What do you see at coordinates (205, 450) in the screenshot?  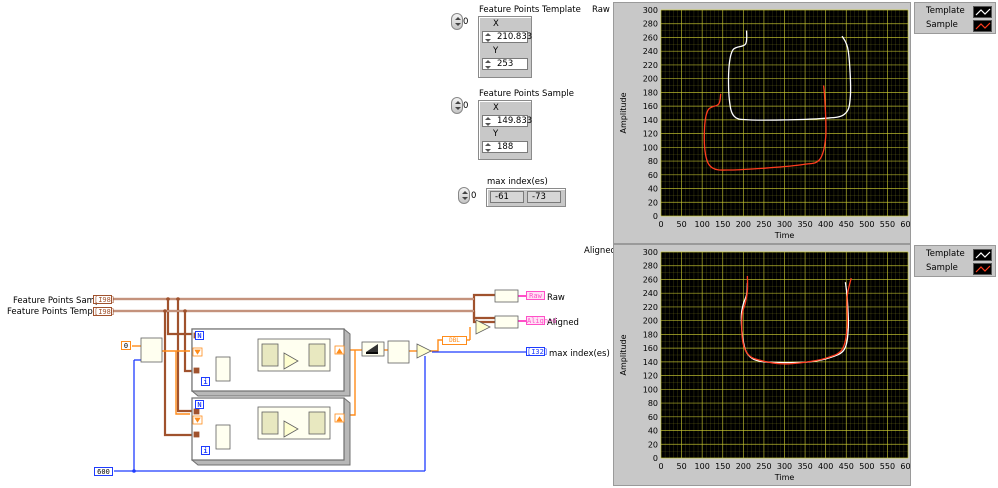 I see `for-loop-2-iteration-terminal: i` at bounding box center [205, 450].